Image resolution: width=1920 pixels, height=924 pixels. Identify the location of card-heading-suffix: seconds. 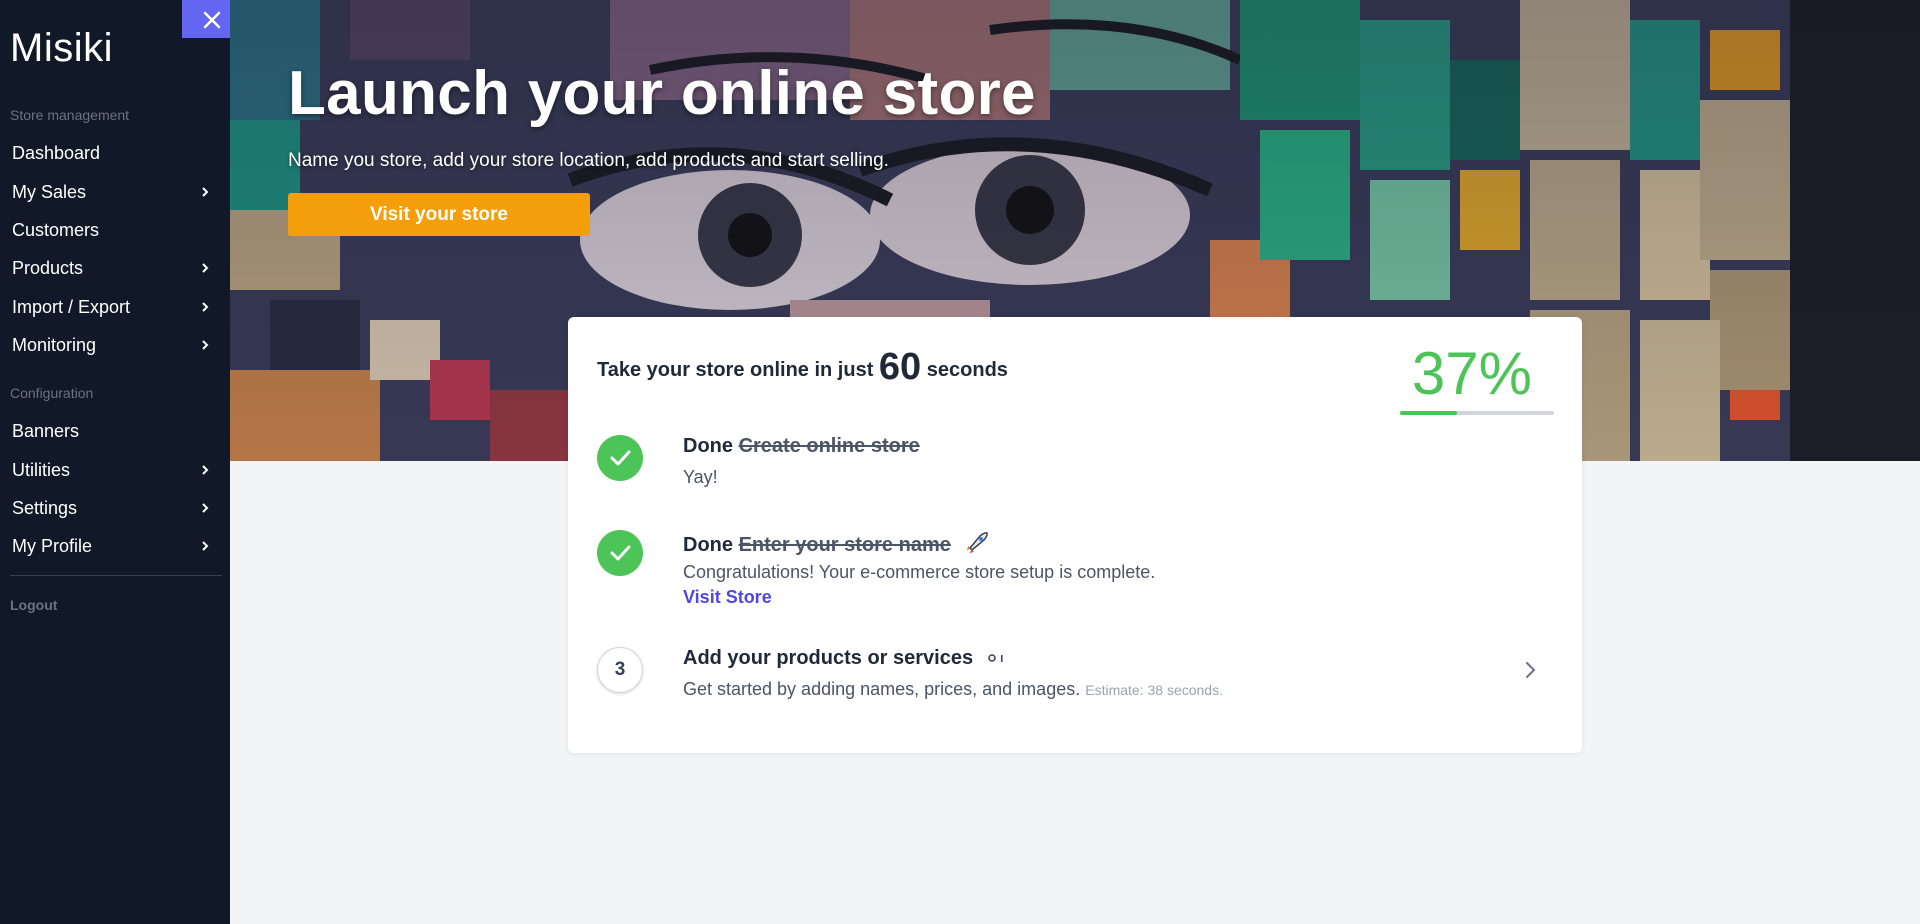
(967, 370).